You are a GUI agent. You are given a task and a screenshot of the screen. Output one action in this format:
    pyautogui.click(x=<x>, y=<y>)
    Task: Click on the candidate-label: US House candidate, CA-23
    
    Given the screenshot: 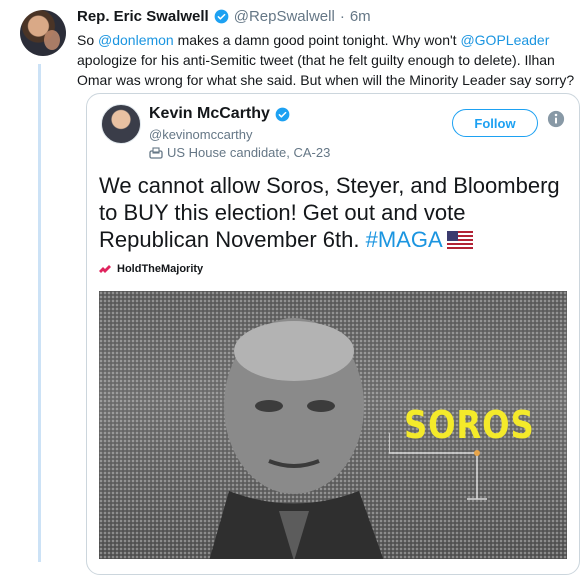 What is the action you would take?
    pyautogui.click(x=239, y=152)
    